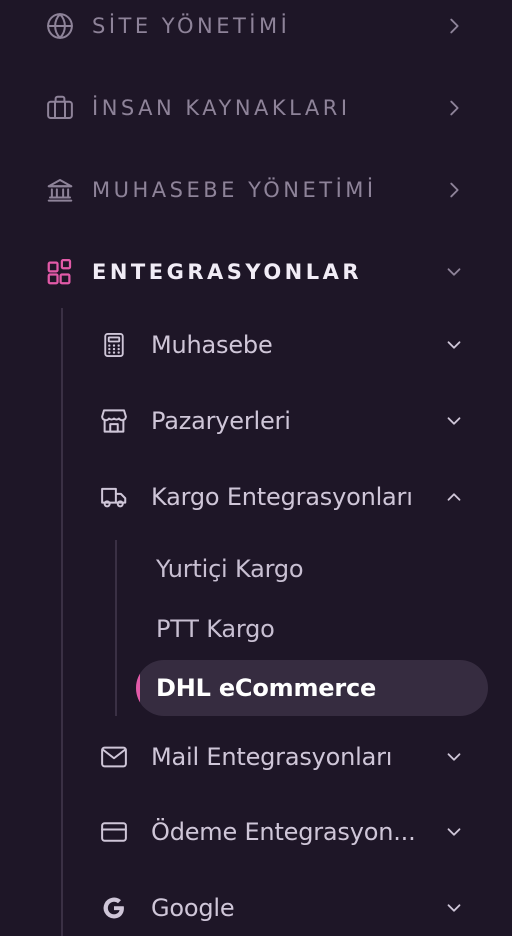  I want to click on sidebar-item-ptt-kargo: PTT Kargo, so click(256, 629).